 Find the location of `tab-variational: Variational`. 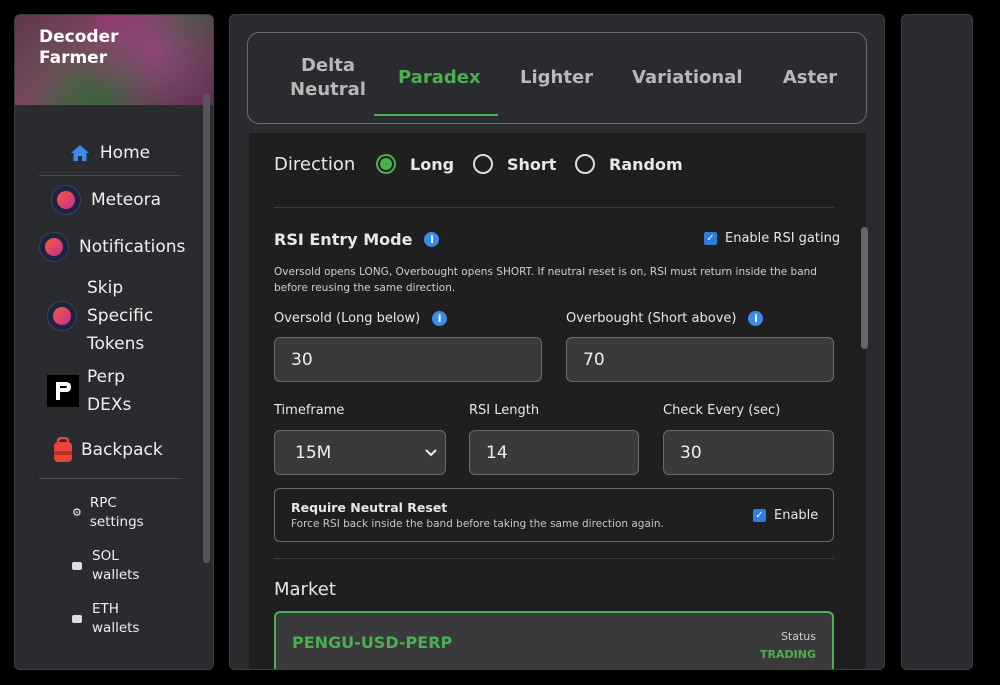

tab-variational: Variational is located at coordinates (687, 78).